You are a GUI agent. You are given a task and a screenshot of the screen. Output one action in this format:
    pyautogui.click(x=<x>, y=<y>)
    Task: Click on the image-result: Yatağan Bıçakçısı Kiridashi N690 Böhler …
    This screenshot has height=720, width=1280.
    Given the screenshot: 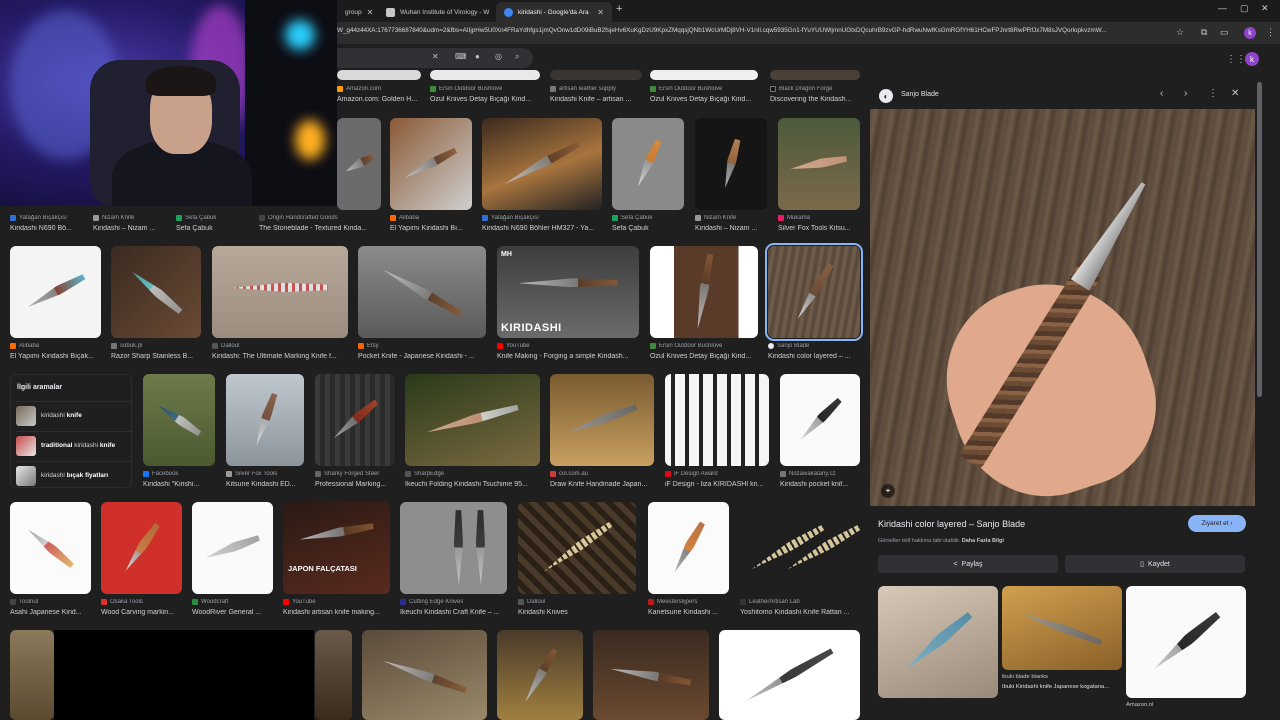 What is the action you would take?
    pyautogui.click(x=542, y=177)
    